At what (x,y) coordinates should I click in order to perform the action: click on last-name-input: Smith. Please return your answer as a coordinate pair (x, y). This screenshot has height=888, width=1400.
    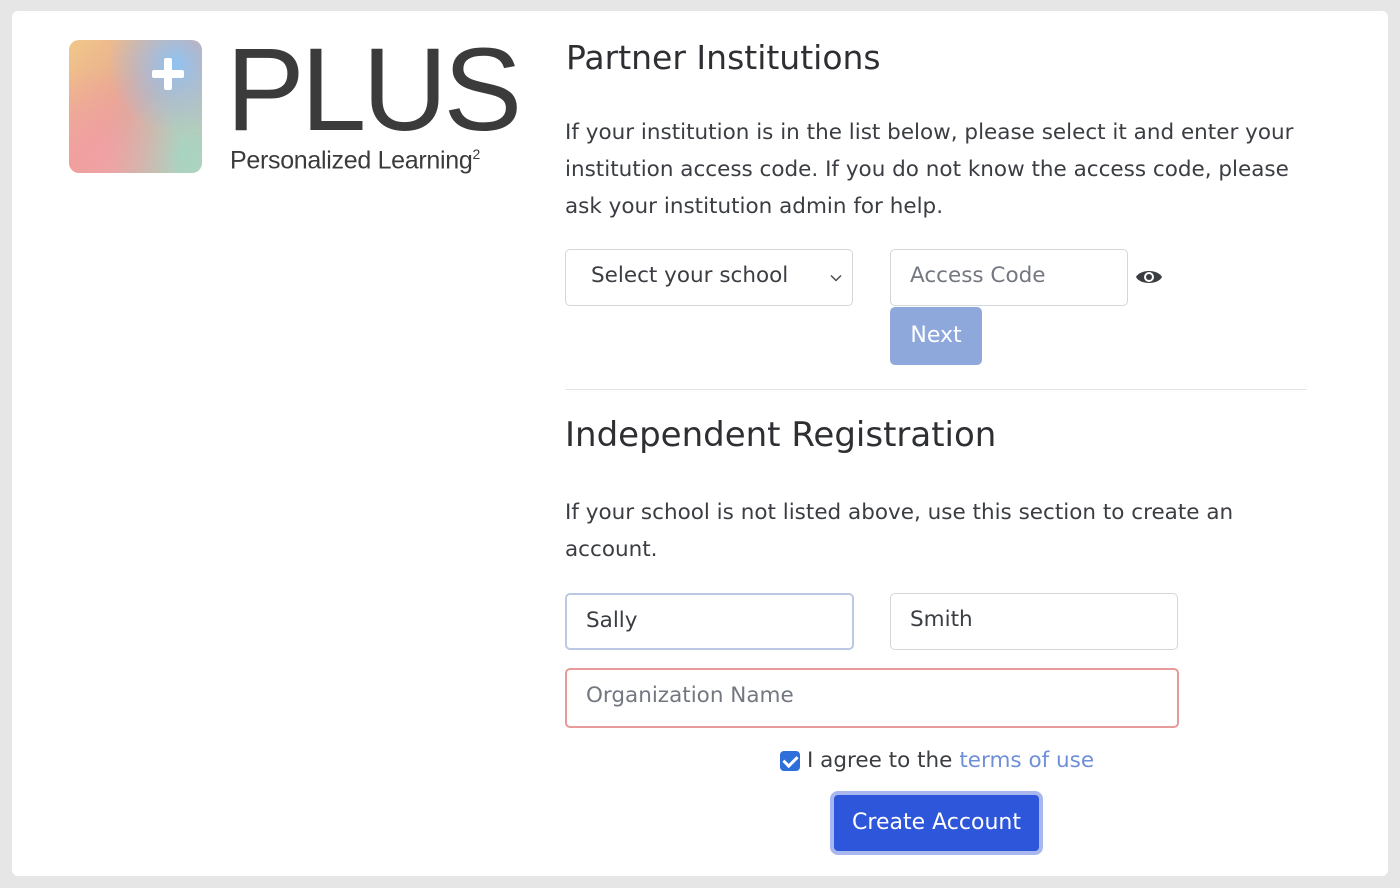
    Looking at the image, I should click on (1034, 621).